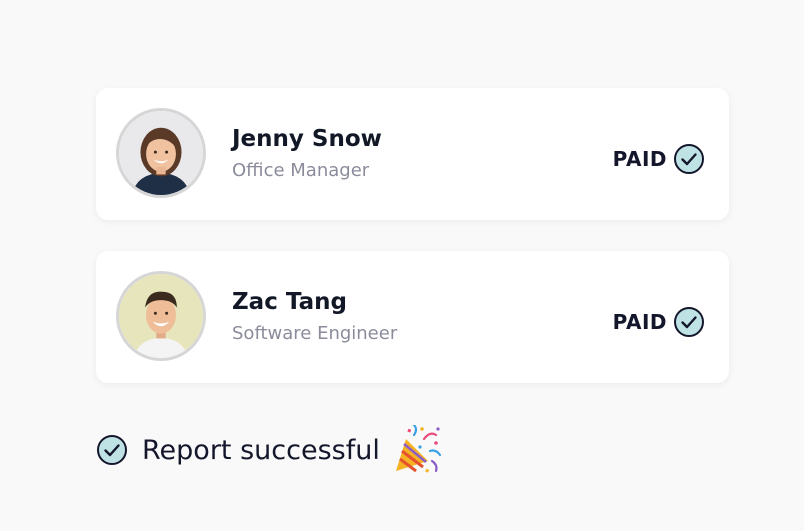 Image resolution: width=804 pixels, height=531 pixels. Describe the element at coordinates (315, 333) in the screenshot. I see `employee-role: Software Engineer` at that location.